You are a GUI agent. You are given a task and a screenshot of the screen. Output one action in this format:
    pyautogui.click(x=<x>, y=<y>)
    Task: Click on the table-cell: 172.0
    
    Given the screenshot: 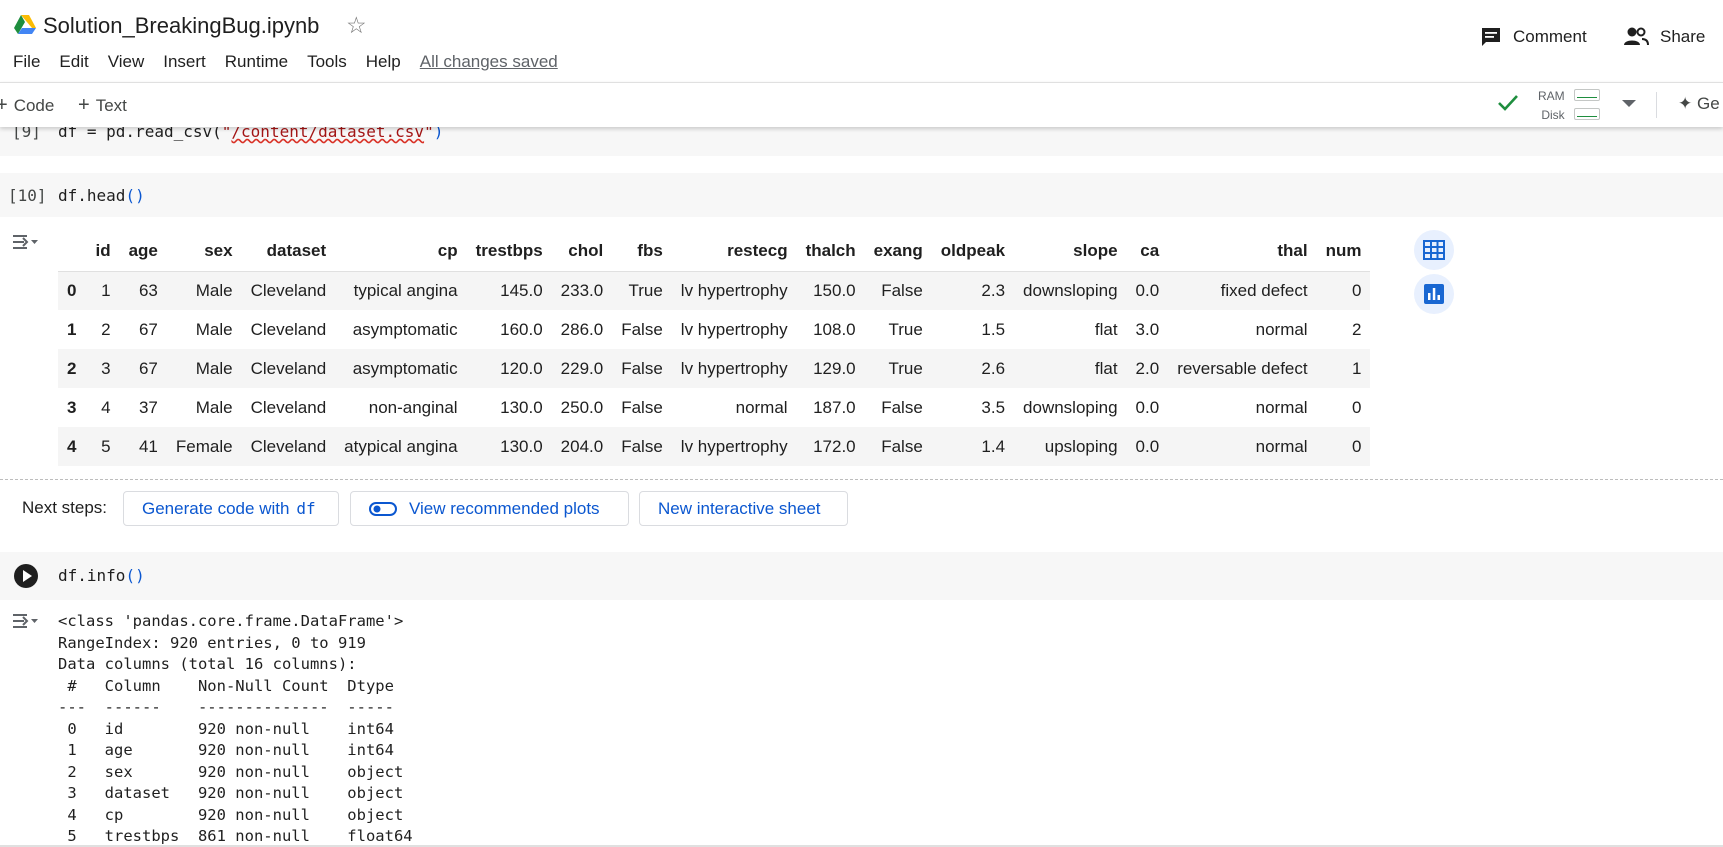 What is the action you would take?
    pyautogui.click(x=834, y=446)
    